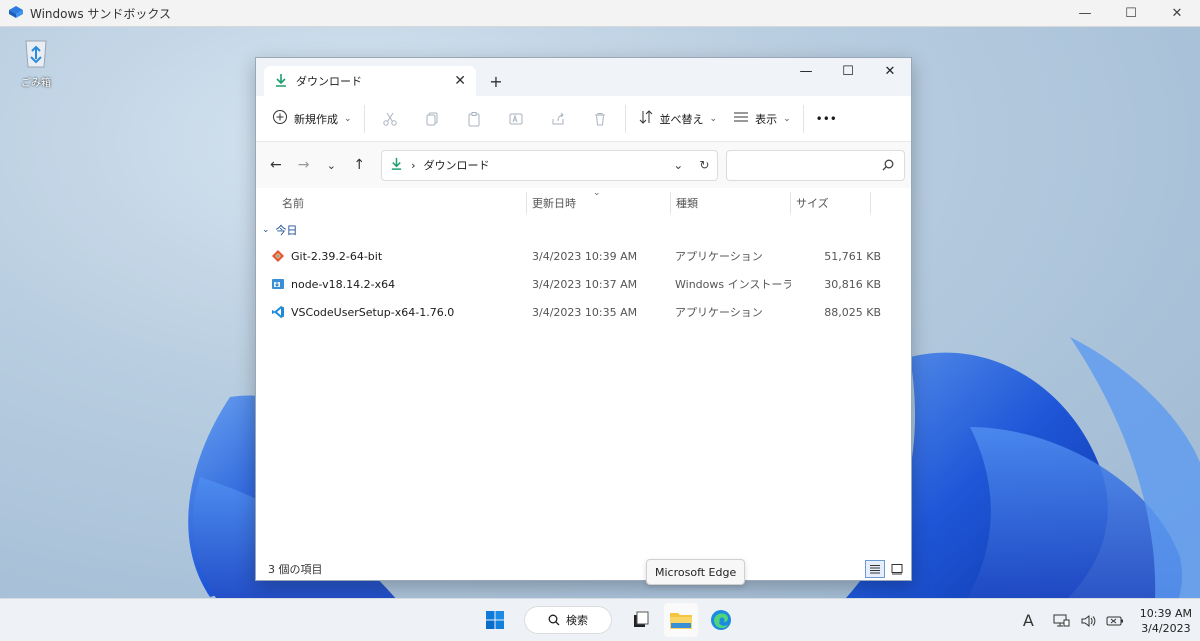 This screenshot has width=1200, height=641. Describe the element at coordinates (852, 284) in the screenshot. I see `file-size: 30,816 KB` at that location.